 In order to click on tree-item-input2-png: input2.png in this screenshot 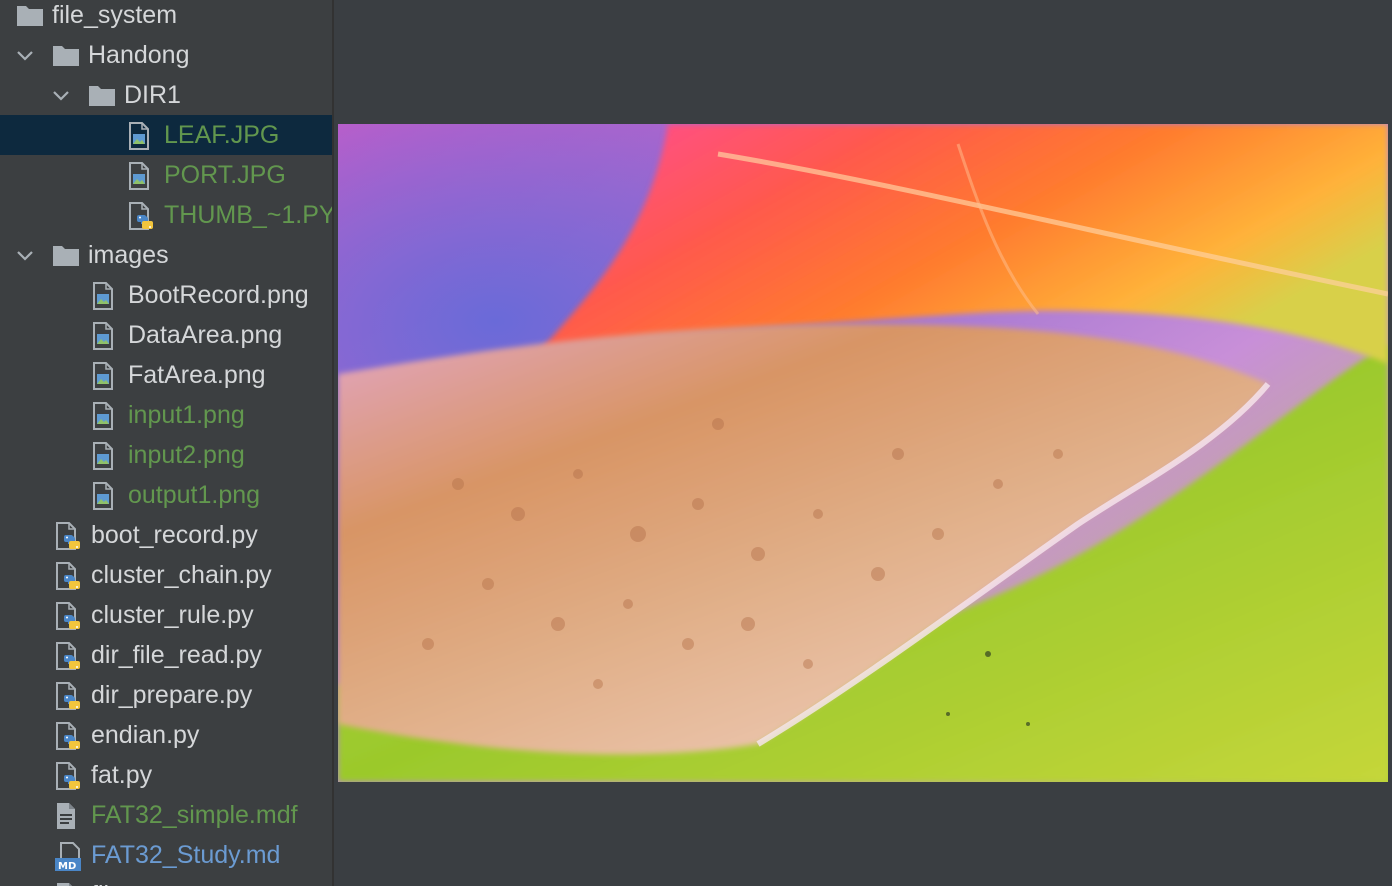, I will do `click(166, 455)`.